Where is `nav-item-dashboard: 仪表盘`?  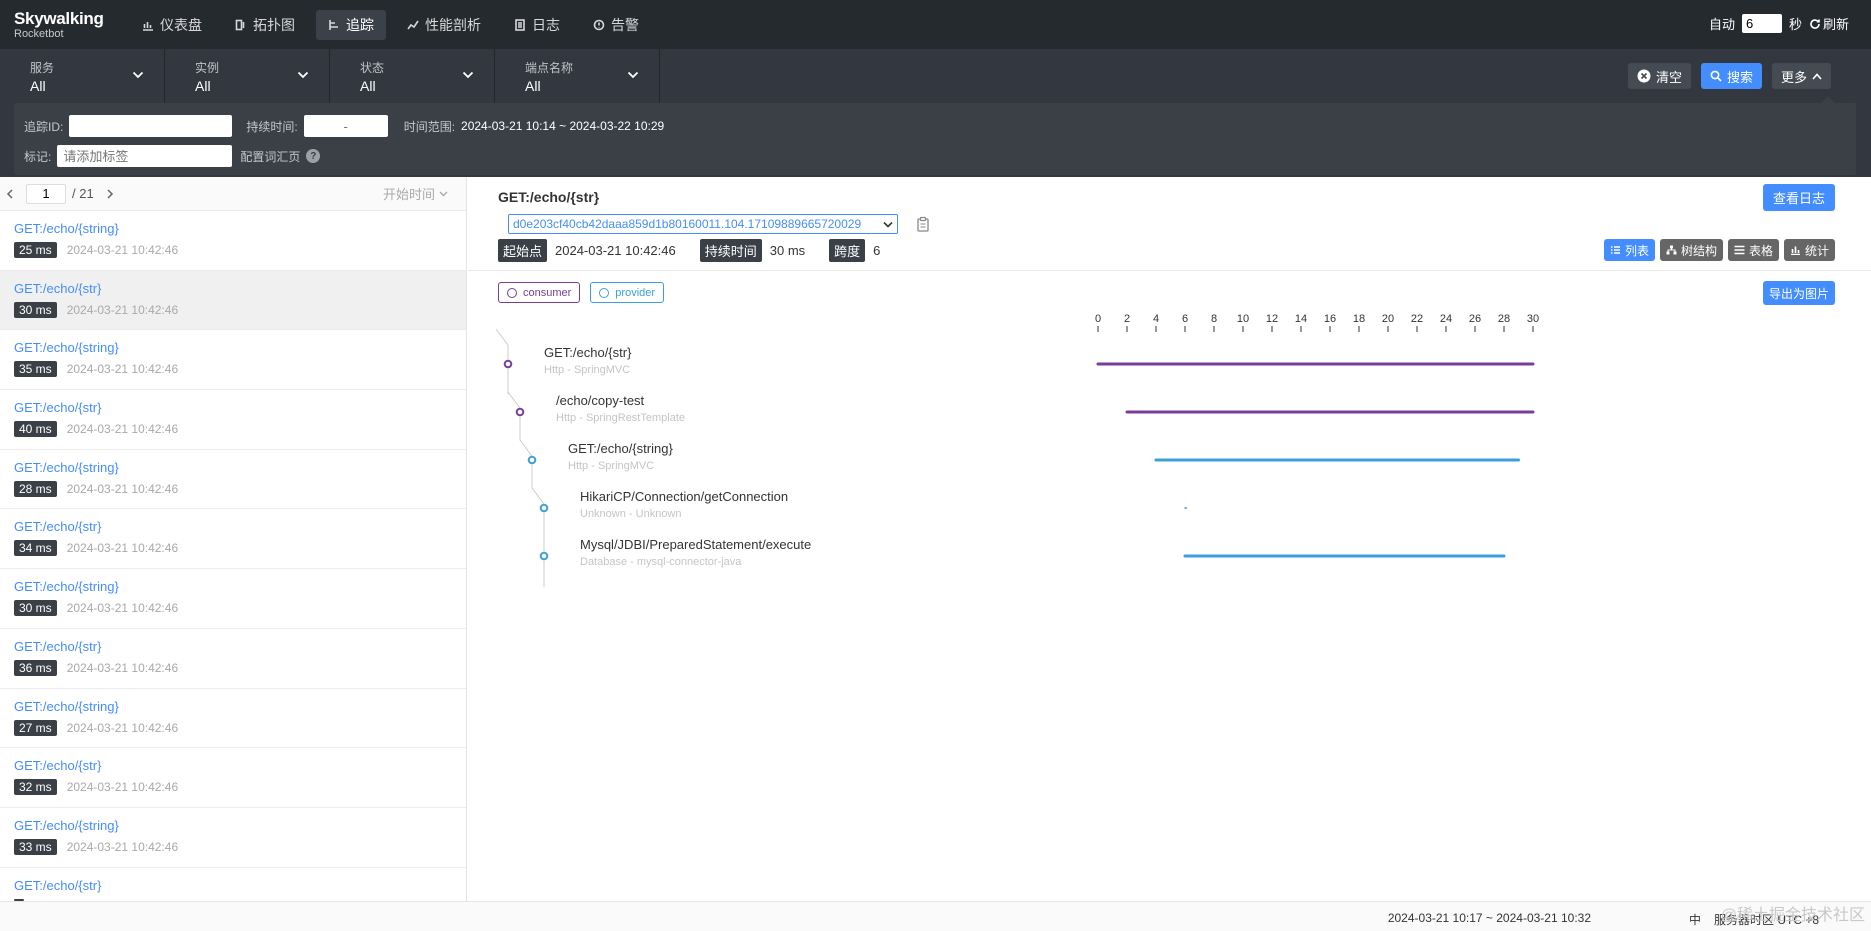 nav-item-dashboard: 仪表盘 is located at coordinates (172, 25).